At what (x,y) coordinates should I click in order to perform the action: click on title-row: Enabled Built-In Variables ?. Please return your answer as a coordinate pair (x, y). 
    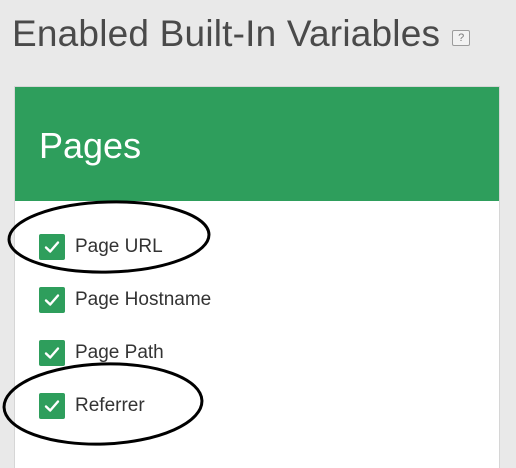
    Looking at the image, I should click on (241, 34).